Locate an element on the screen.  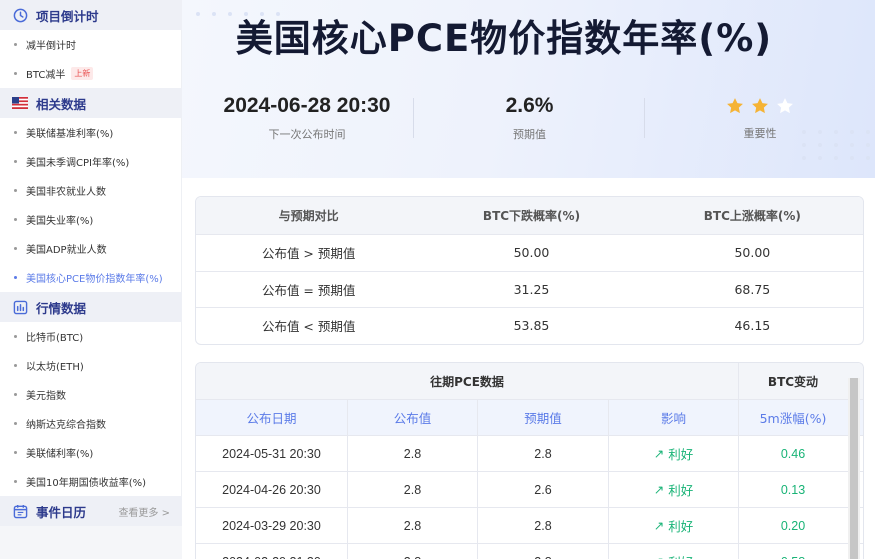
star-empty-icon is located at coordinates (785, 106).